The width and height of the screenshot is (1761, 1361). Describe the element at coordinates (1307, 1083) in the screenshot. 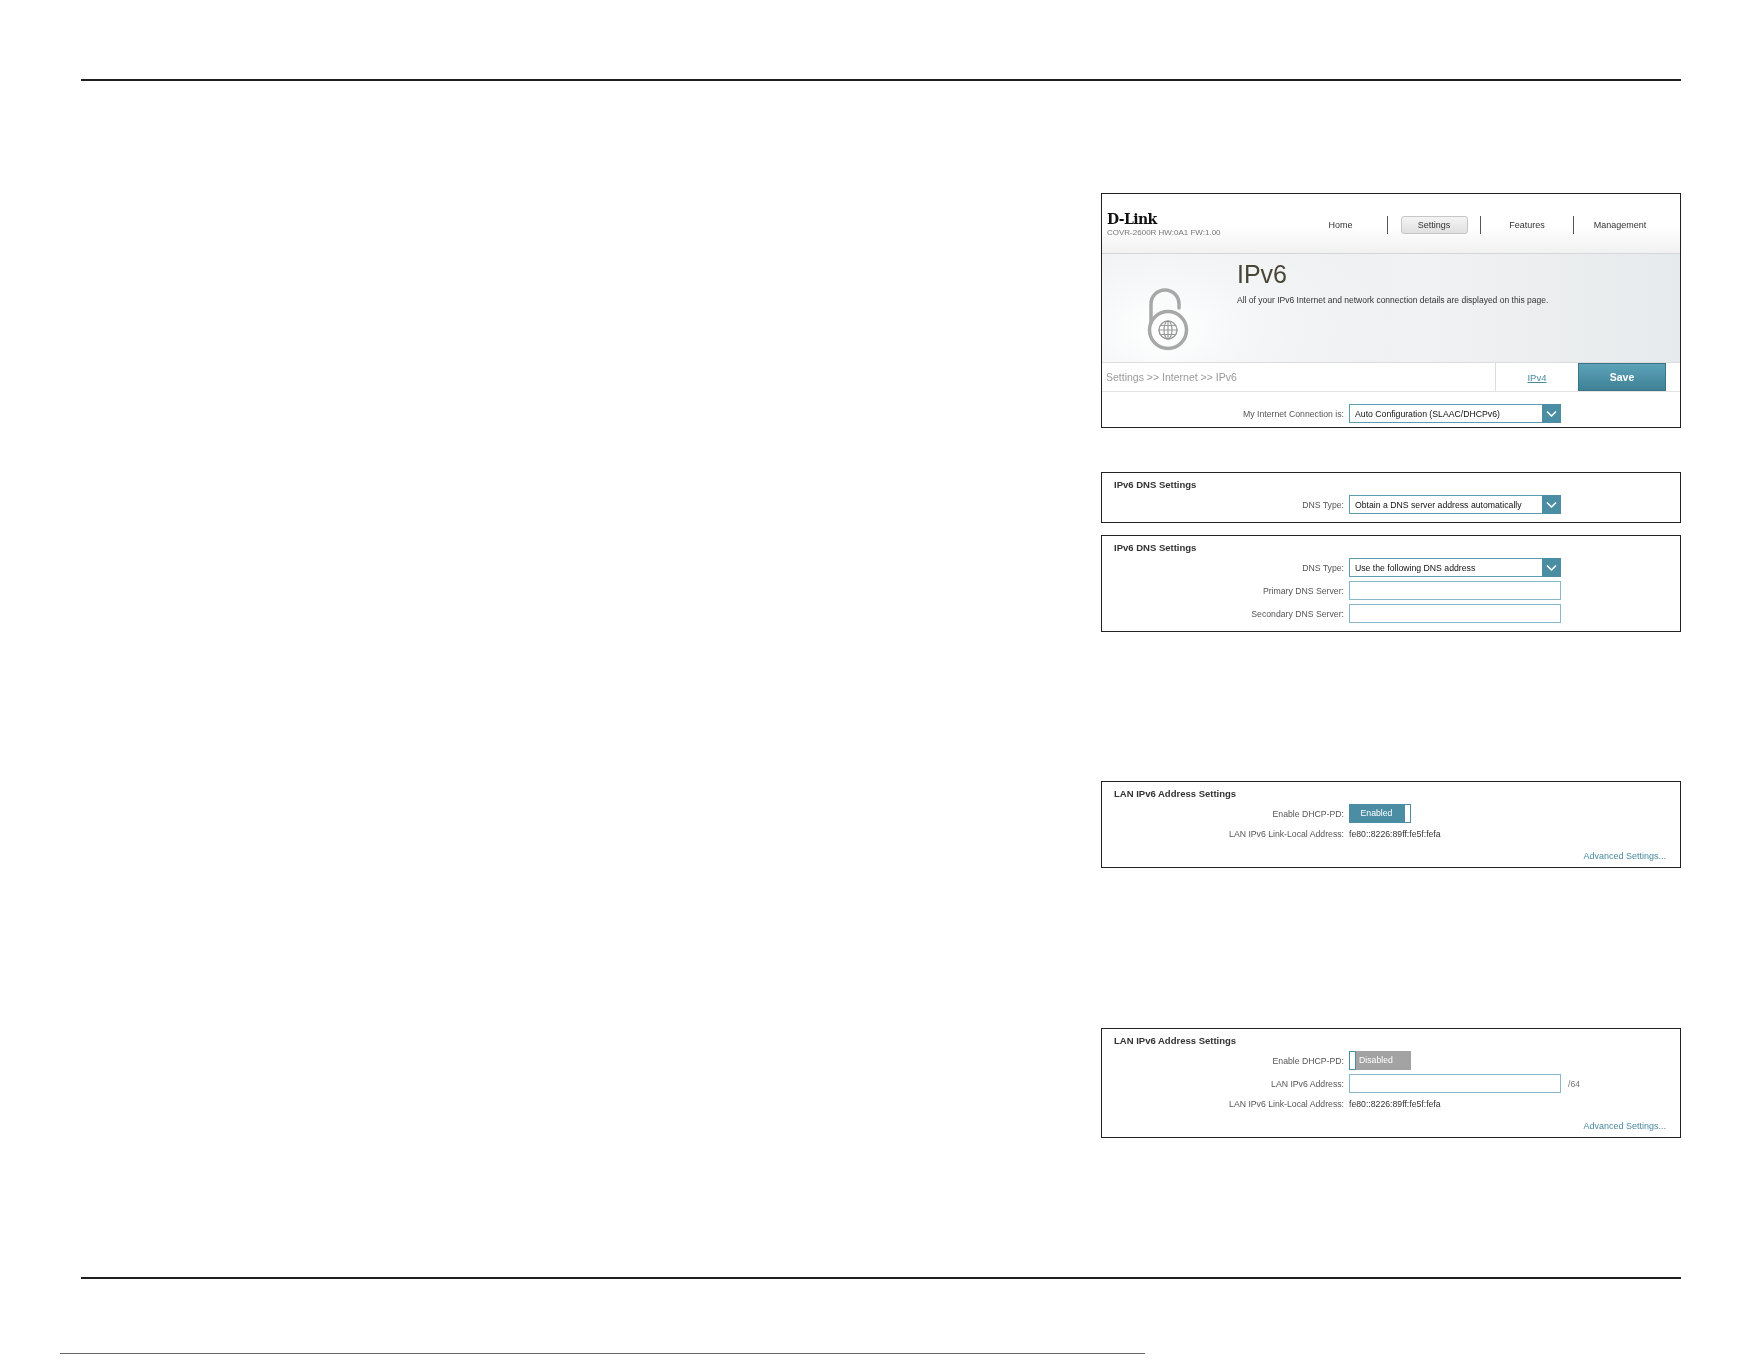

I see `field-label: LAN IPv6 Address:` at that location.